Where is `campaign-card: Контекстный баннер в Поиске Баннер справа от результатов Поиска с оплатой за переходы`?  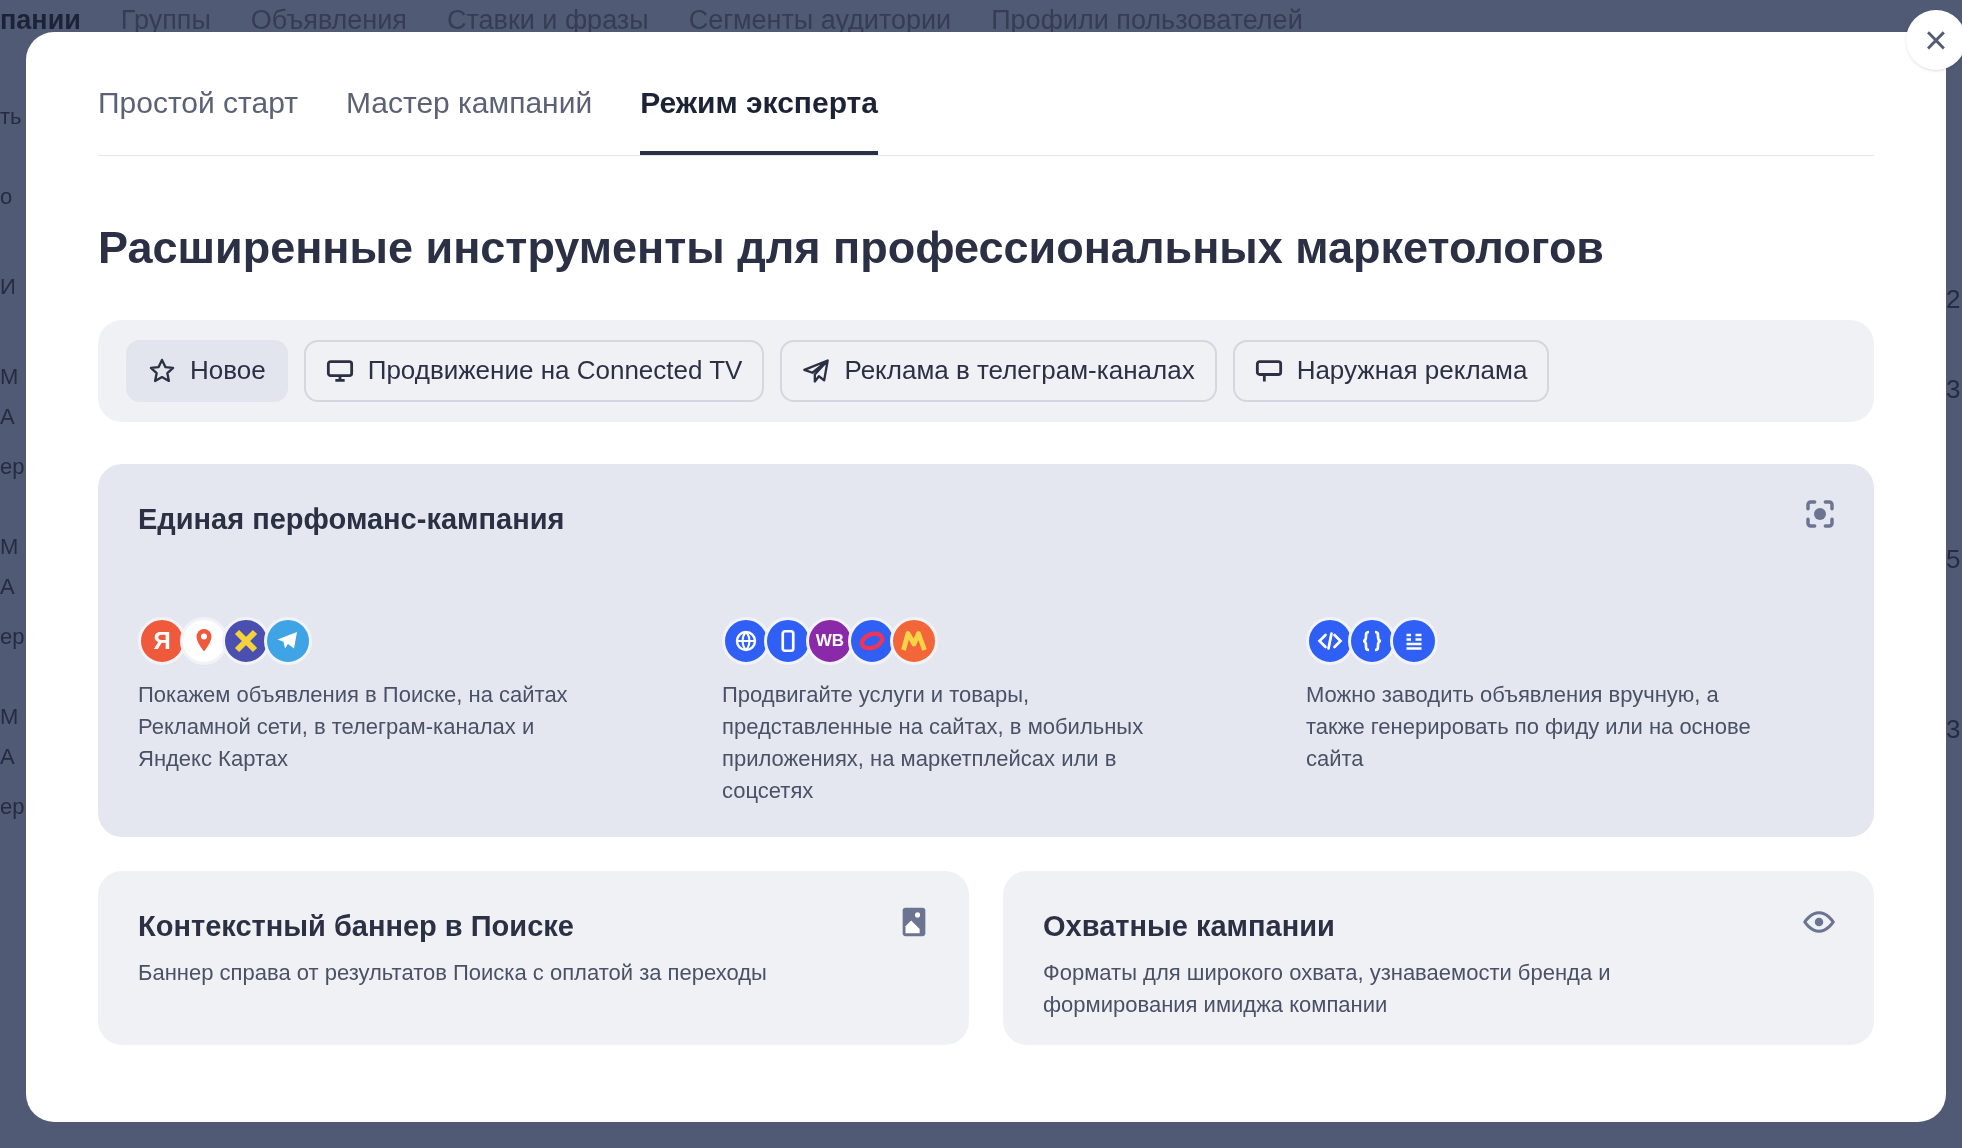
campaign-card: Контекстный баннер в Поиске Баннер справа от результатов Поиска с оплатой за переходы is located at coordinates (533, 958).